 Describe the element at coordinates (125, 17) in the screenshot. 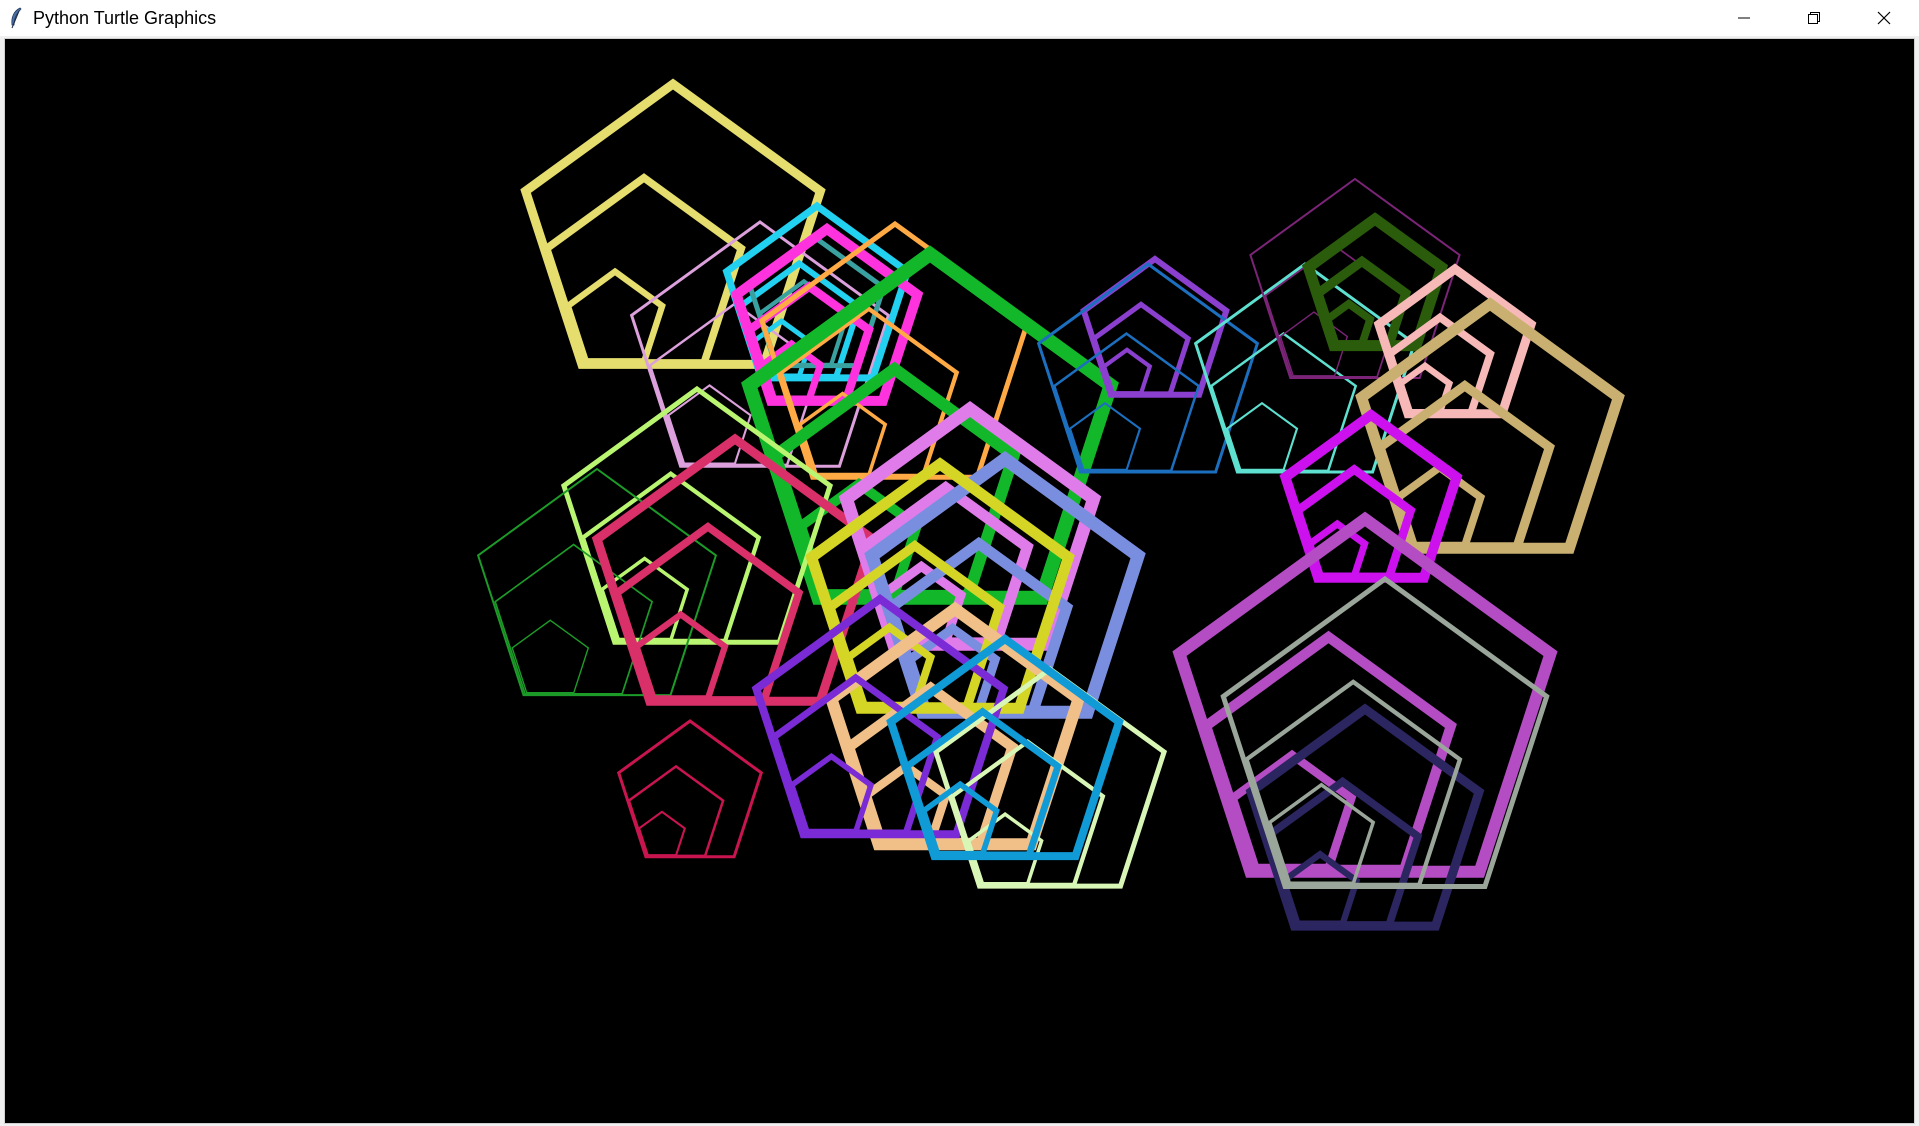

I see `window-title: Python Turtle Graphics` at that location.